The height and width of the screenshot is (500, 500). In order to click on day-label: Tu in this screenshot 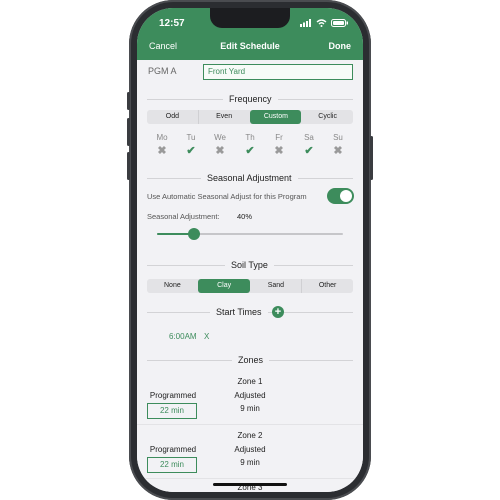, I will do `click(191, 137)`.